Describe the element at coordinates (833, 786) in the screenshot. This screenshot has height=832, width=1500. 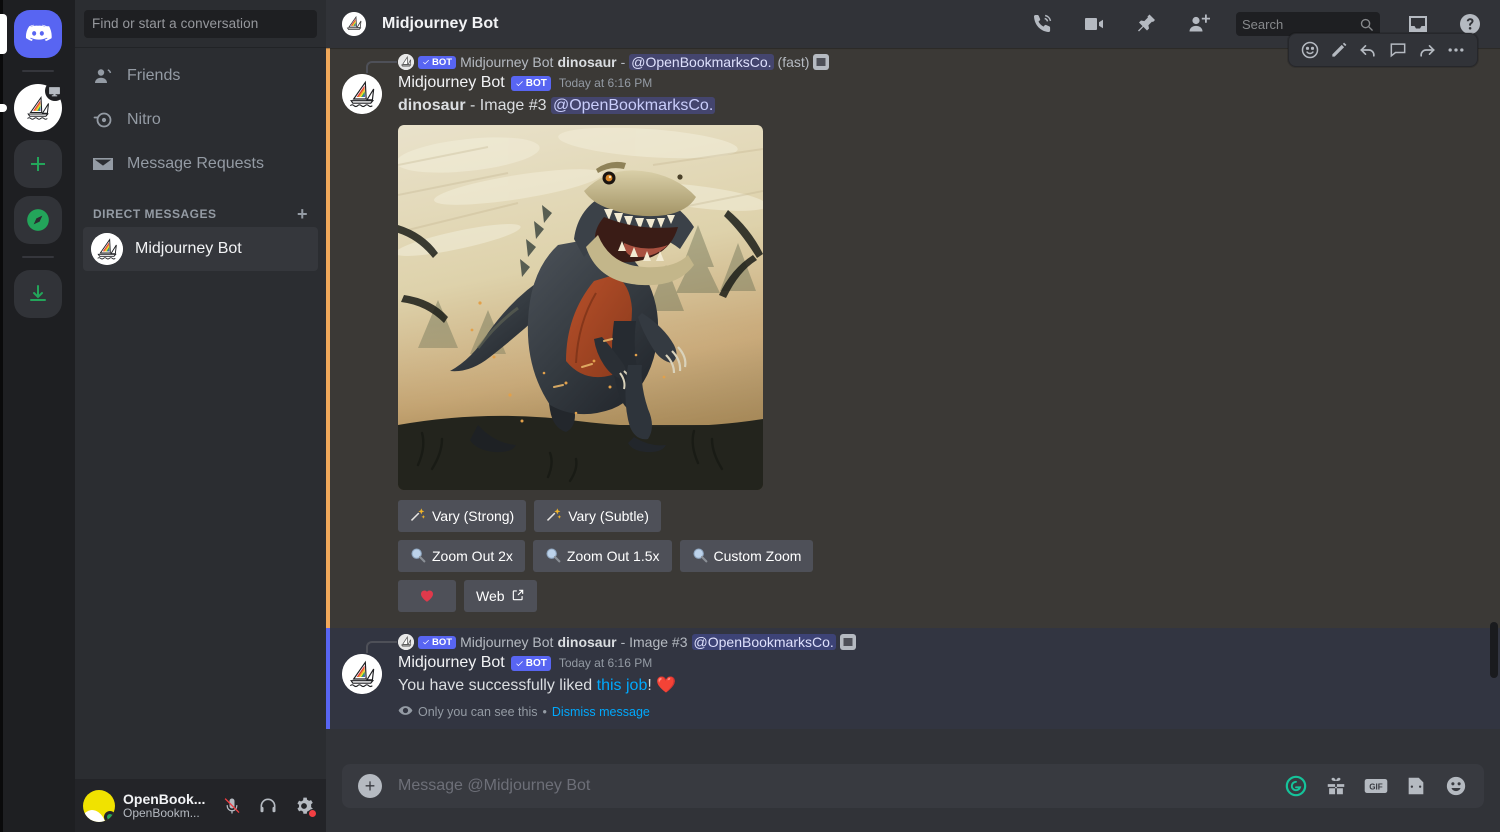
I see `message-input: Message @Midjourney Bot` at that location.